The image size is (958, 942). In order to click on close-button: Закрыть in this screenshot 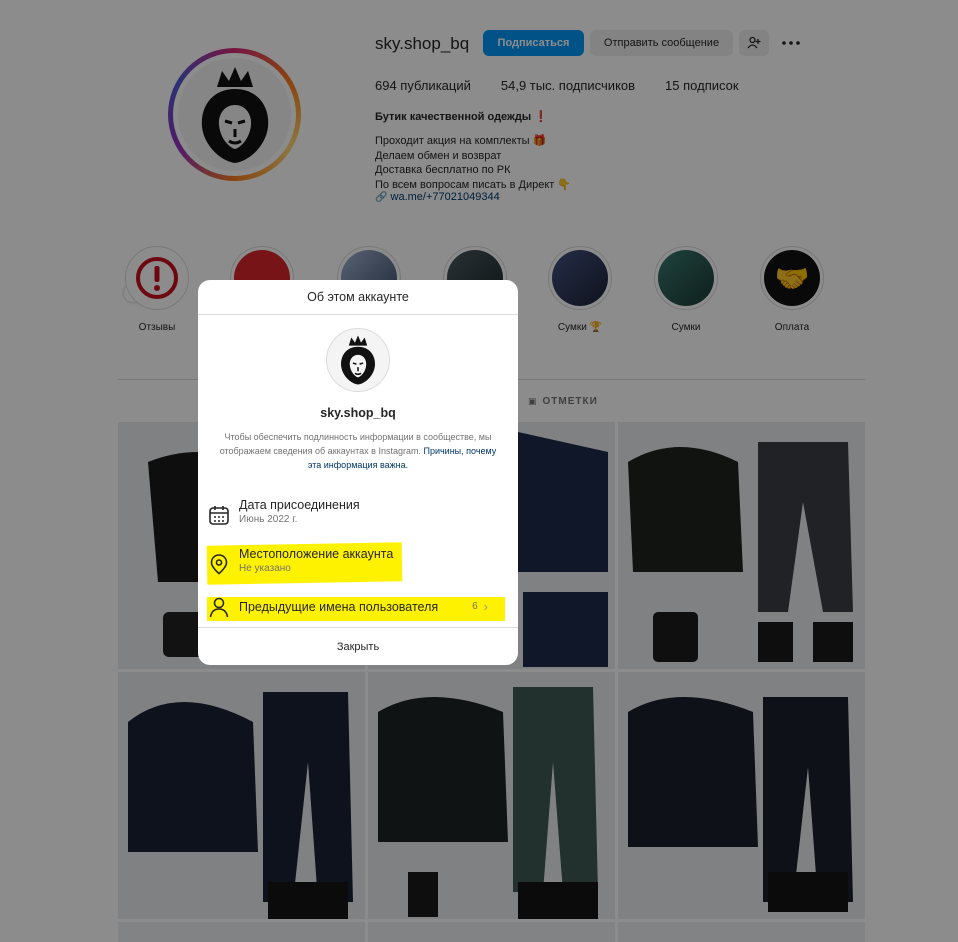, I will do `click(358, 646)`.